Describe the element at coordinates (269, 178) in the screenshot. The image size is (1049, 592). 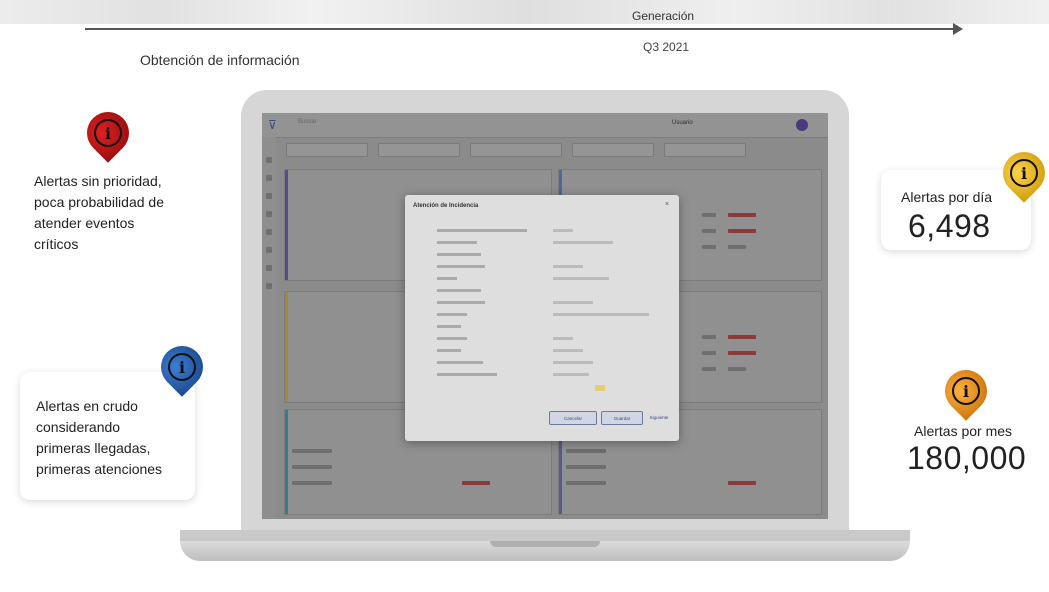
I see `sidebar-item-alerts-icon` at that location.